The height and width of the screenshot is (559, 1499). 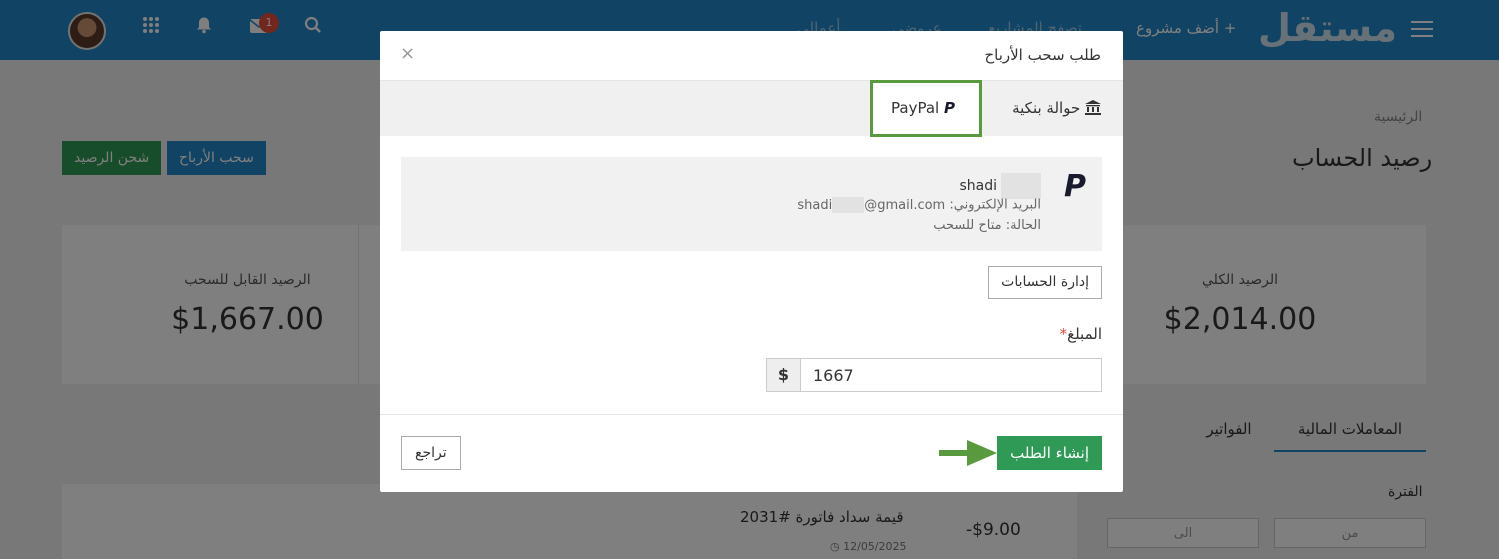 What do you see at coordinates (431, 453) in the screenshot?
I see `cancel-button: تراجع` at bounding box center [431, 453].